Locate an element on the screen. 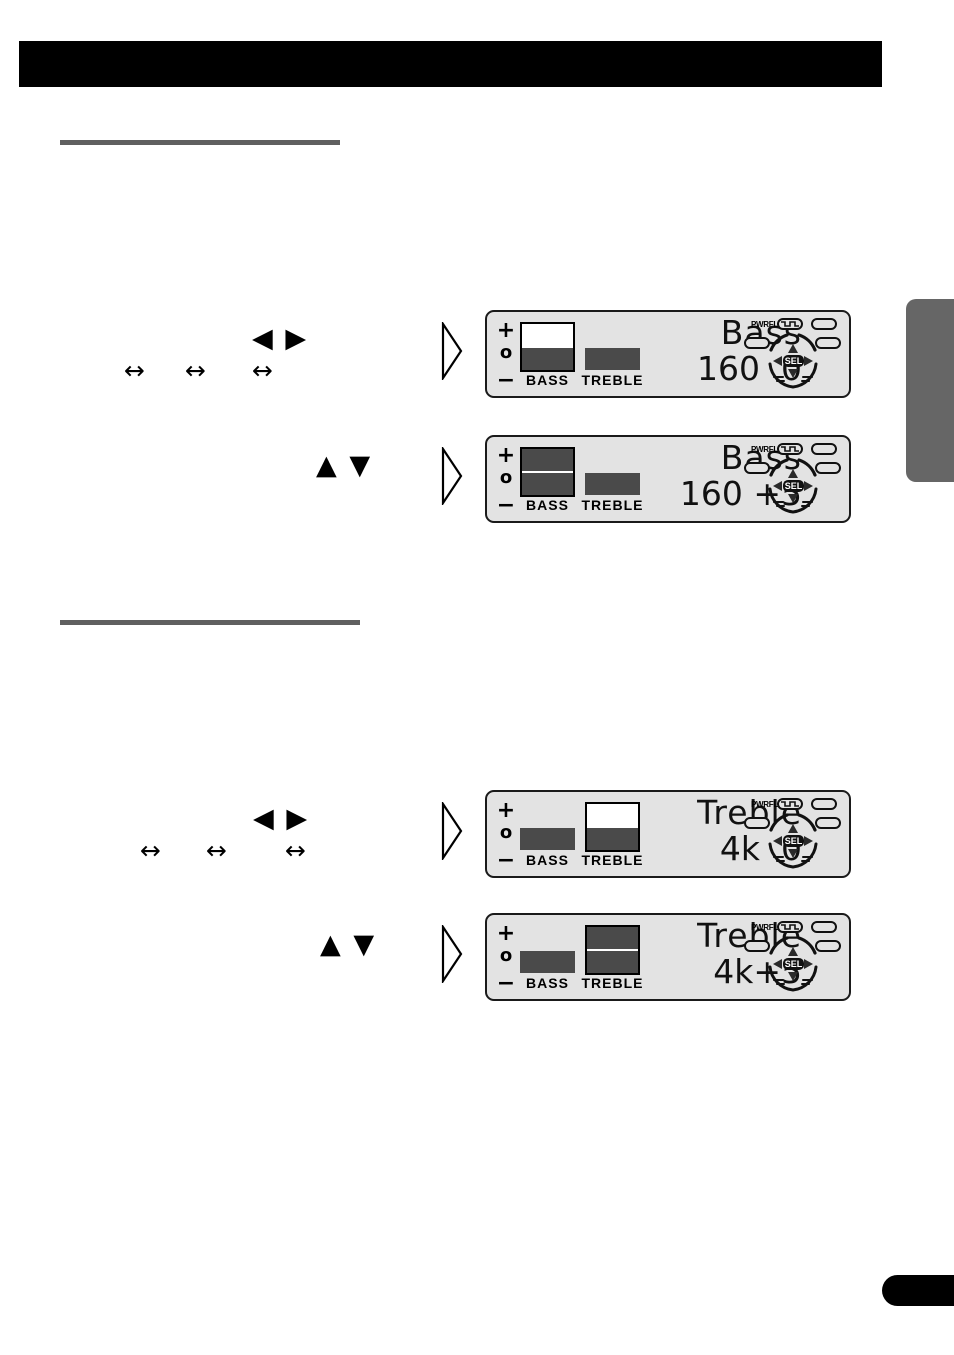  double-arrow-icon-treble-2: ↔ is located at coordinates (216, 850).